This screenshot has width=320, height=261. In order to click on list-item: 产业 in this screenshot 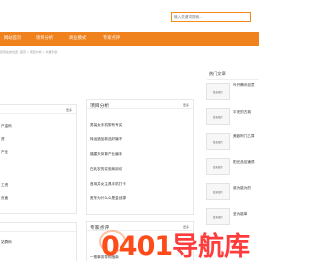, I will do `click(4, 152)`.